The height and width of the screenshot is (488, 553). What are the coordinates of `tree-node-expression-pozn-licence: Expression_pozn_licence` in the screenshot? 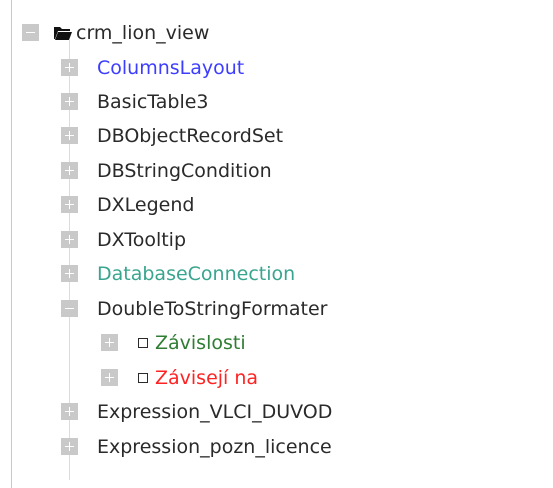 It's located at (276, 447).